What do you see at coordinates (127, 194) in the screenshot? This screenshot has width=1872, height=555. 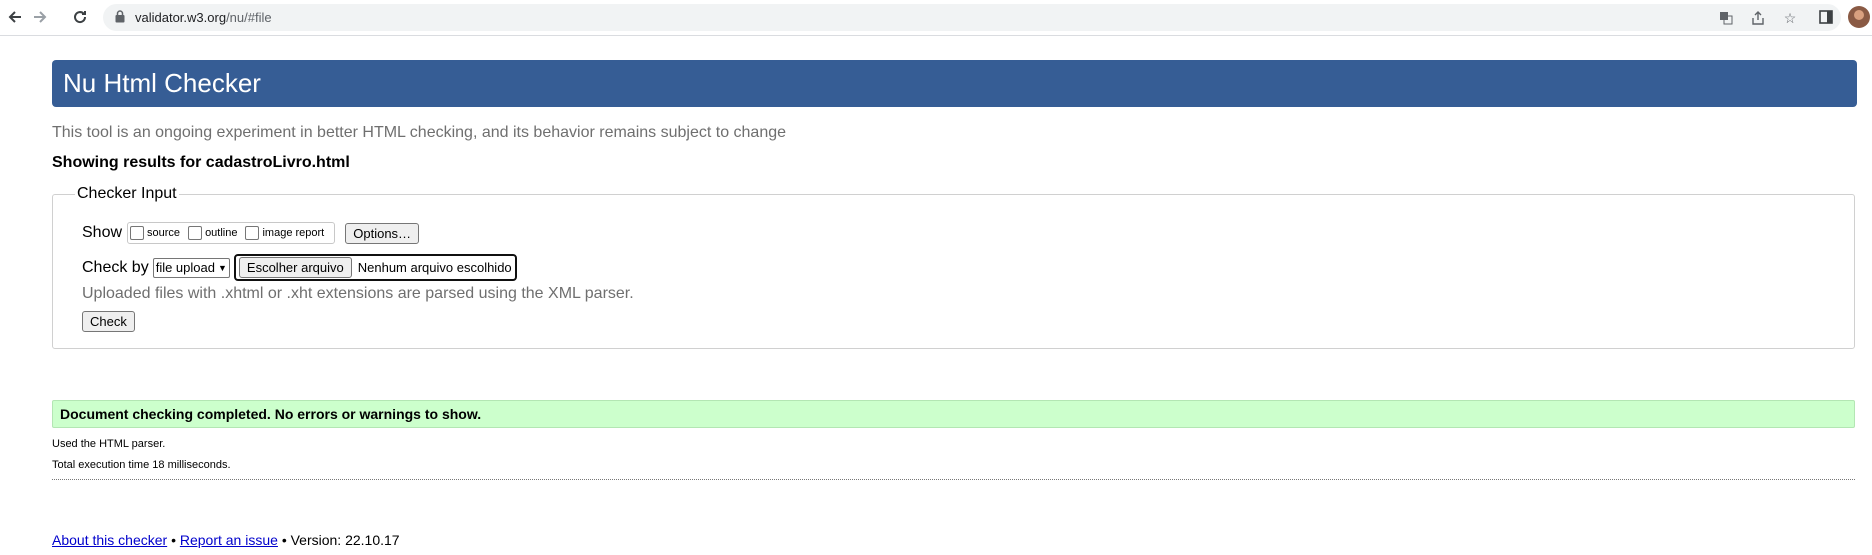 I see `checker-input-legend: Checker Input` at bounding box center [127, 194].